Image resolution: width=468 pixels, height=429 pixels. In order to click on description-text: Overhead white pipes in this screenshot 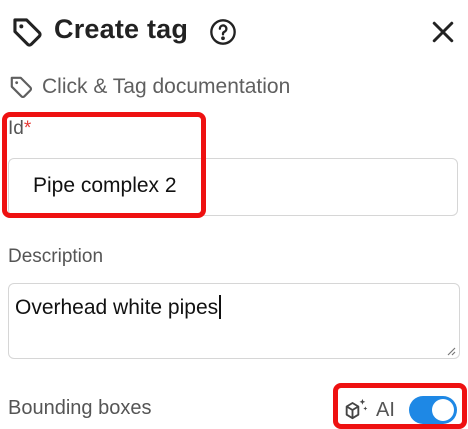, I will do `click(117, 307)`.